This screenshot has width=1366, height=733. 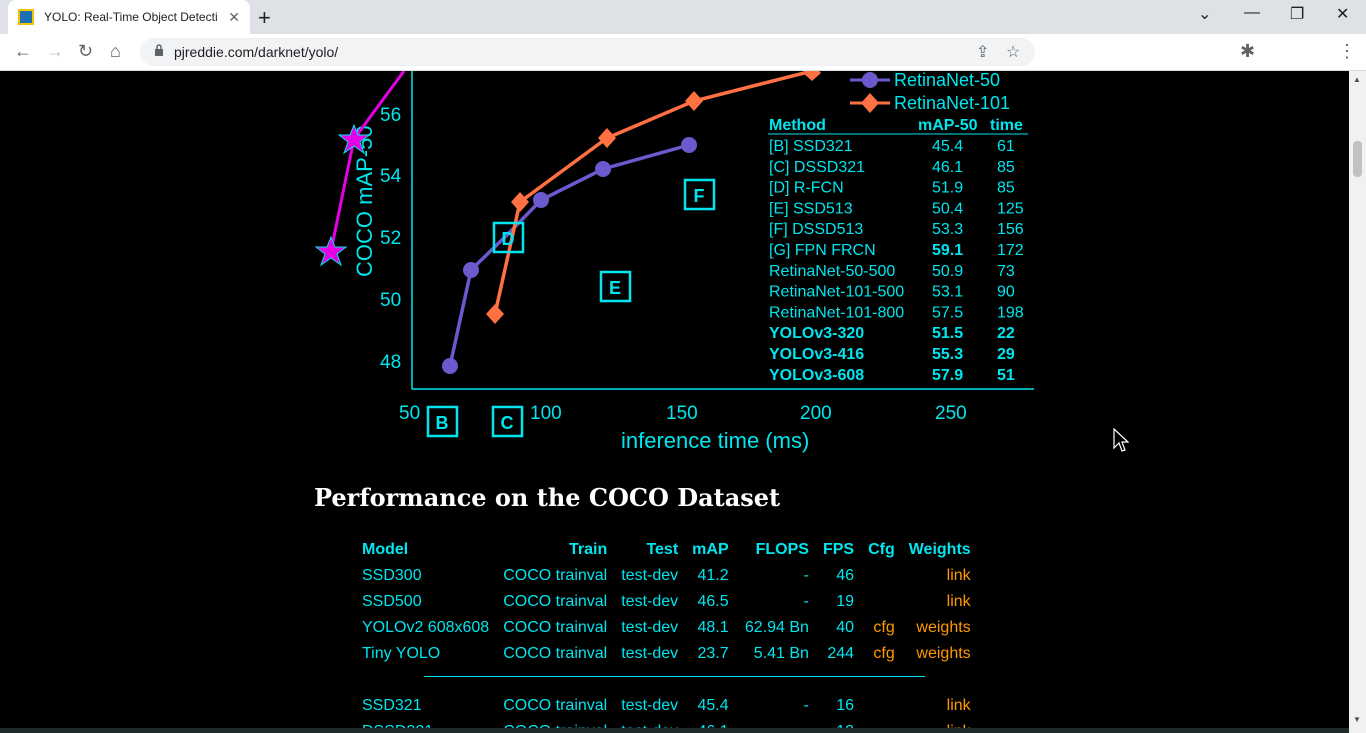 I want to click on tab-search-icon: ⌄, so click(x=1204, y=14).